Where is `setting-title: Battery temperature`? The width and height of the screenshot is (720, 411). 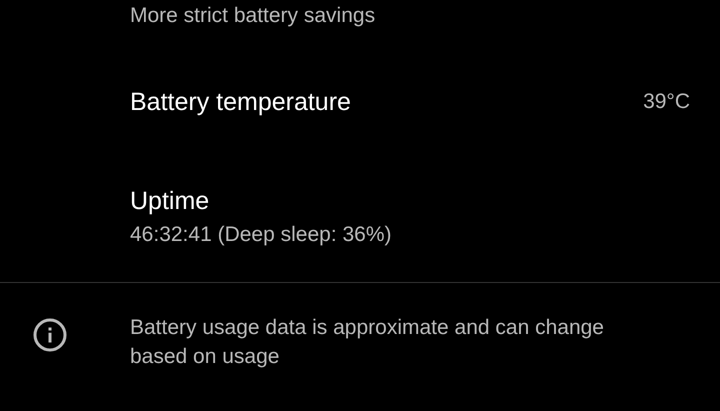 setting-title: Battery temperature is located at coordinates (240, 102).